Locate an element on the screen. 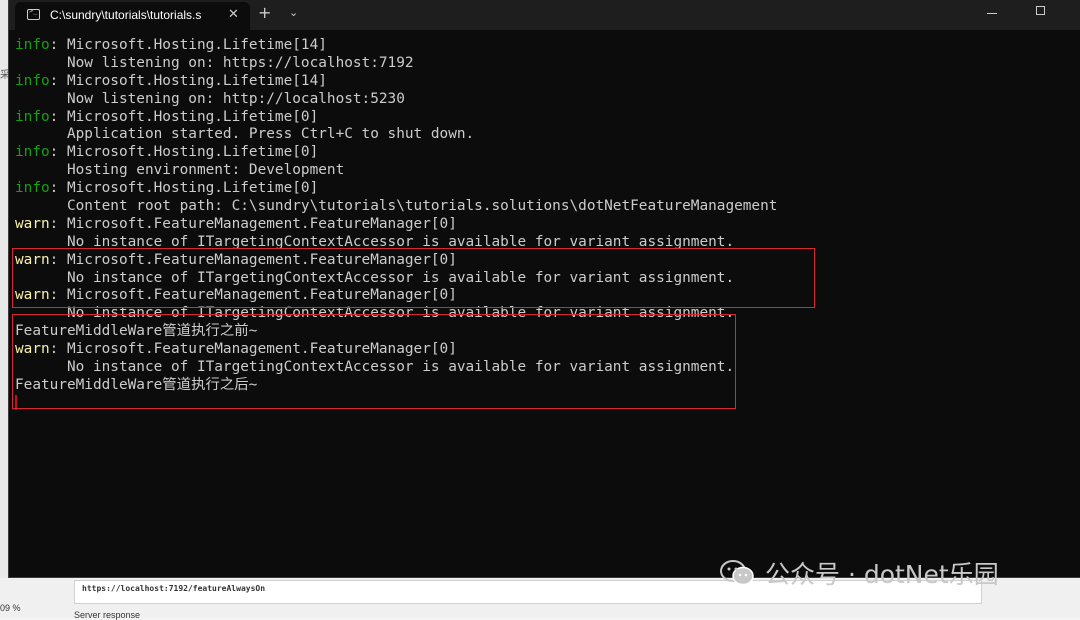 This screenshot has width=1080, height=620. watermark: 公众号 · dotNet乐园 is located at coordinates (859, 573).